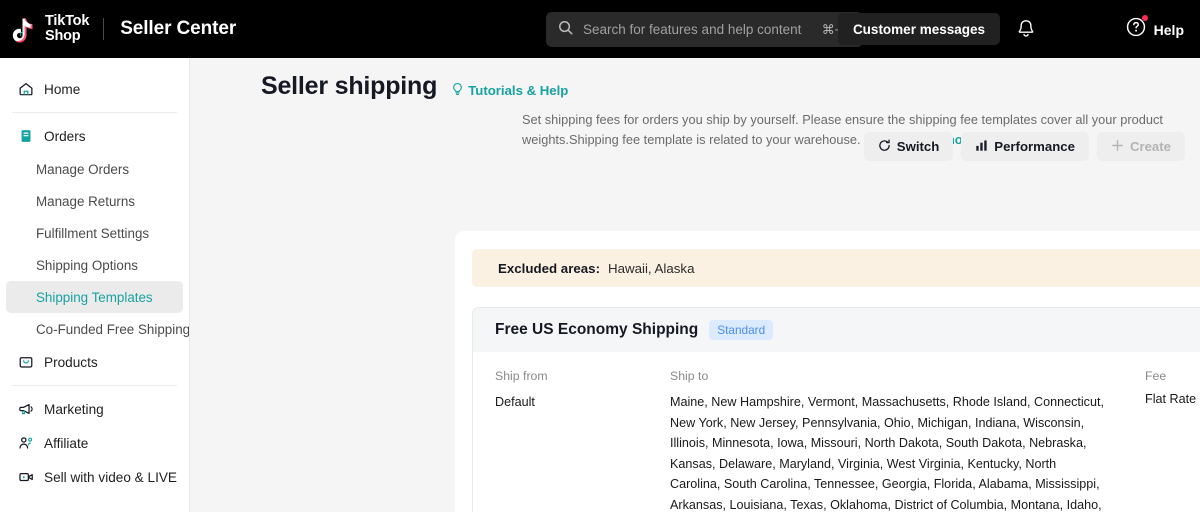  Describe the element at coordinates (1144, 18) in the screenshot. I see `notification-dot` at that location.